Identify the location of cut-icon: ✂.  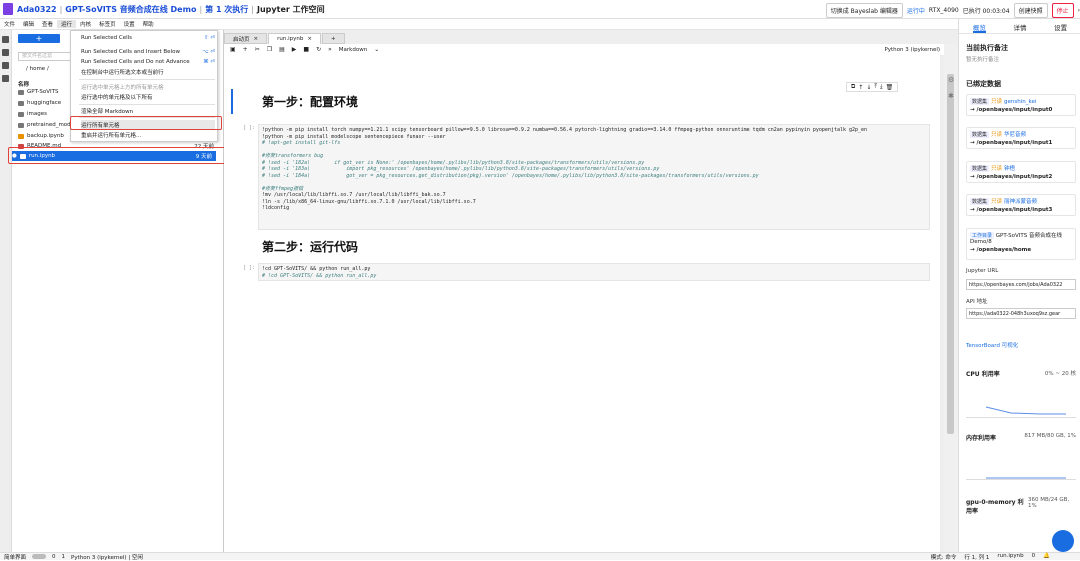
(257, 49).